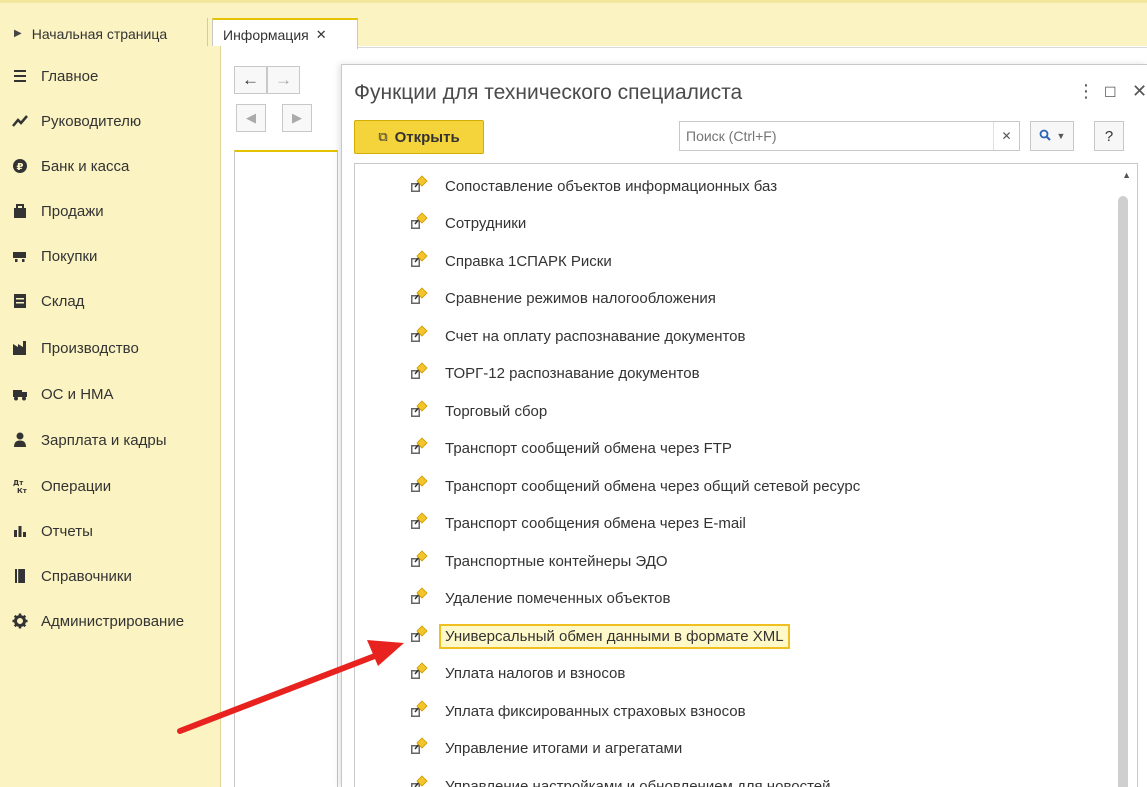  I want to click on list-item: ТОРГ-12 распознавание документов, so click(557, 374).